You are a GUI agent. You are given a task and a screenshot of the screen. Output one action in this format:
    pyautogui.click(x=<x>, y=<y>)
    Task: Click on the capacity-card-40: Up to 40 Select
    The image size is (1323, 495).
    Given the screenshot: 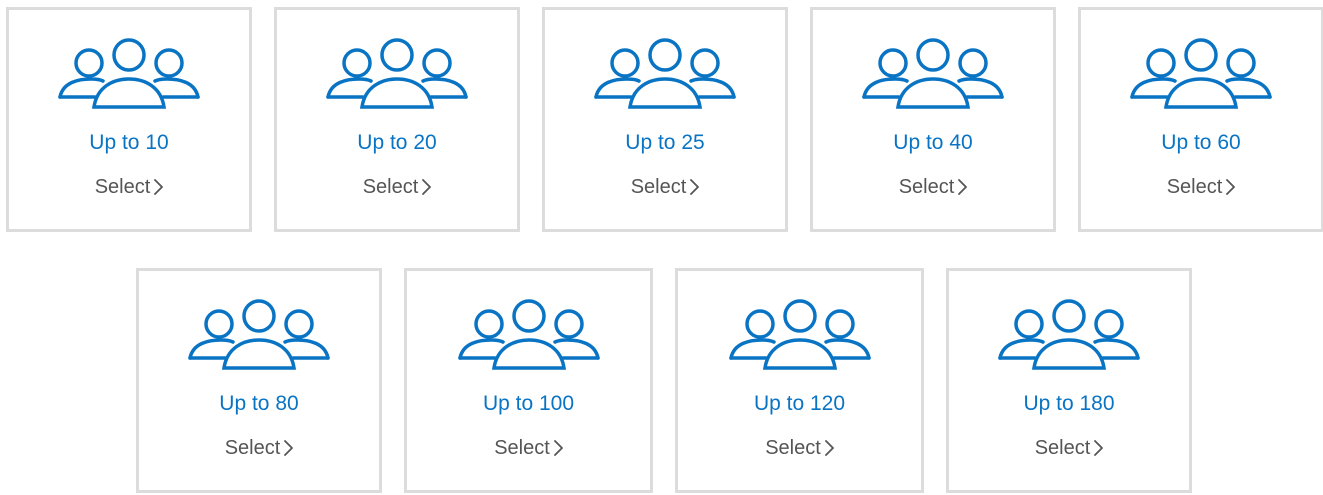 What is the action you would take?
    pyautogui.click(x=933, y=119)
    